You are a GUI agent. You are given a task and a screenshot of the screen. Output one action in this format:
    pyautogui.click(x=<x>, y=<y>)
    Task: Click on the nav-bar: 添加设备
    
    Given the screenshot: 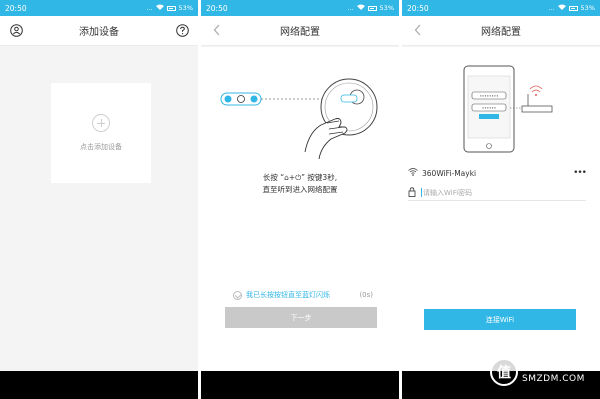 What is the action you would take?
    pyautogui.click(x=99, y=31)
    